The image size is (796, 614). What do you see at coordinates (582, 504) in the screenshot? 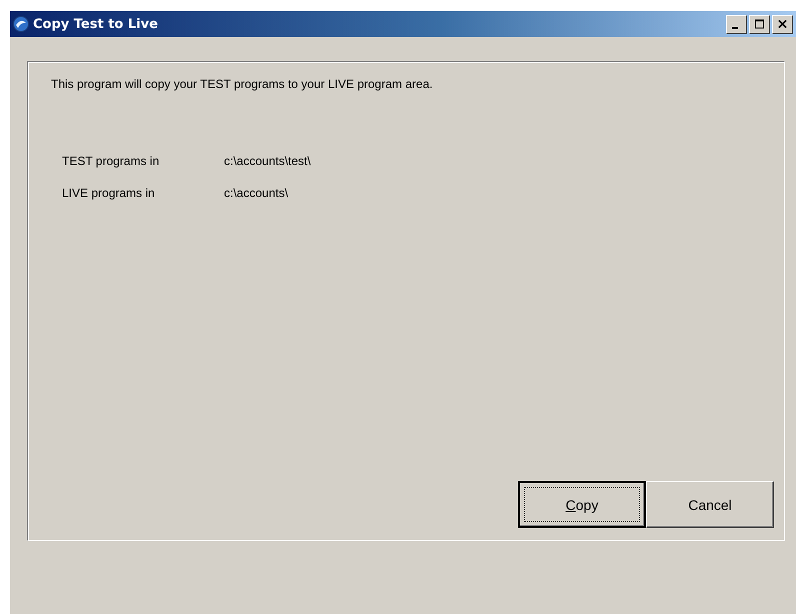
I see `dialog-button: Copy` at bounding box center [582, 504].